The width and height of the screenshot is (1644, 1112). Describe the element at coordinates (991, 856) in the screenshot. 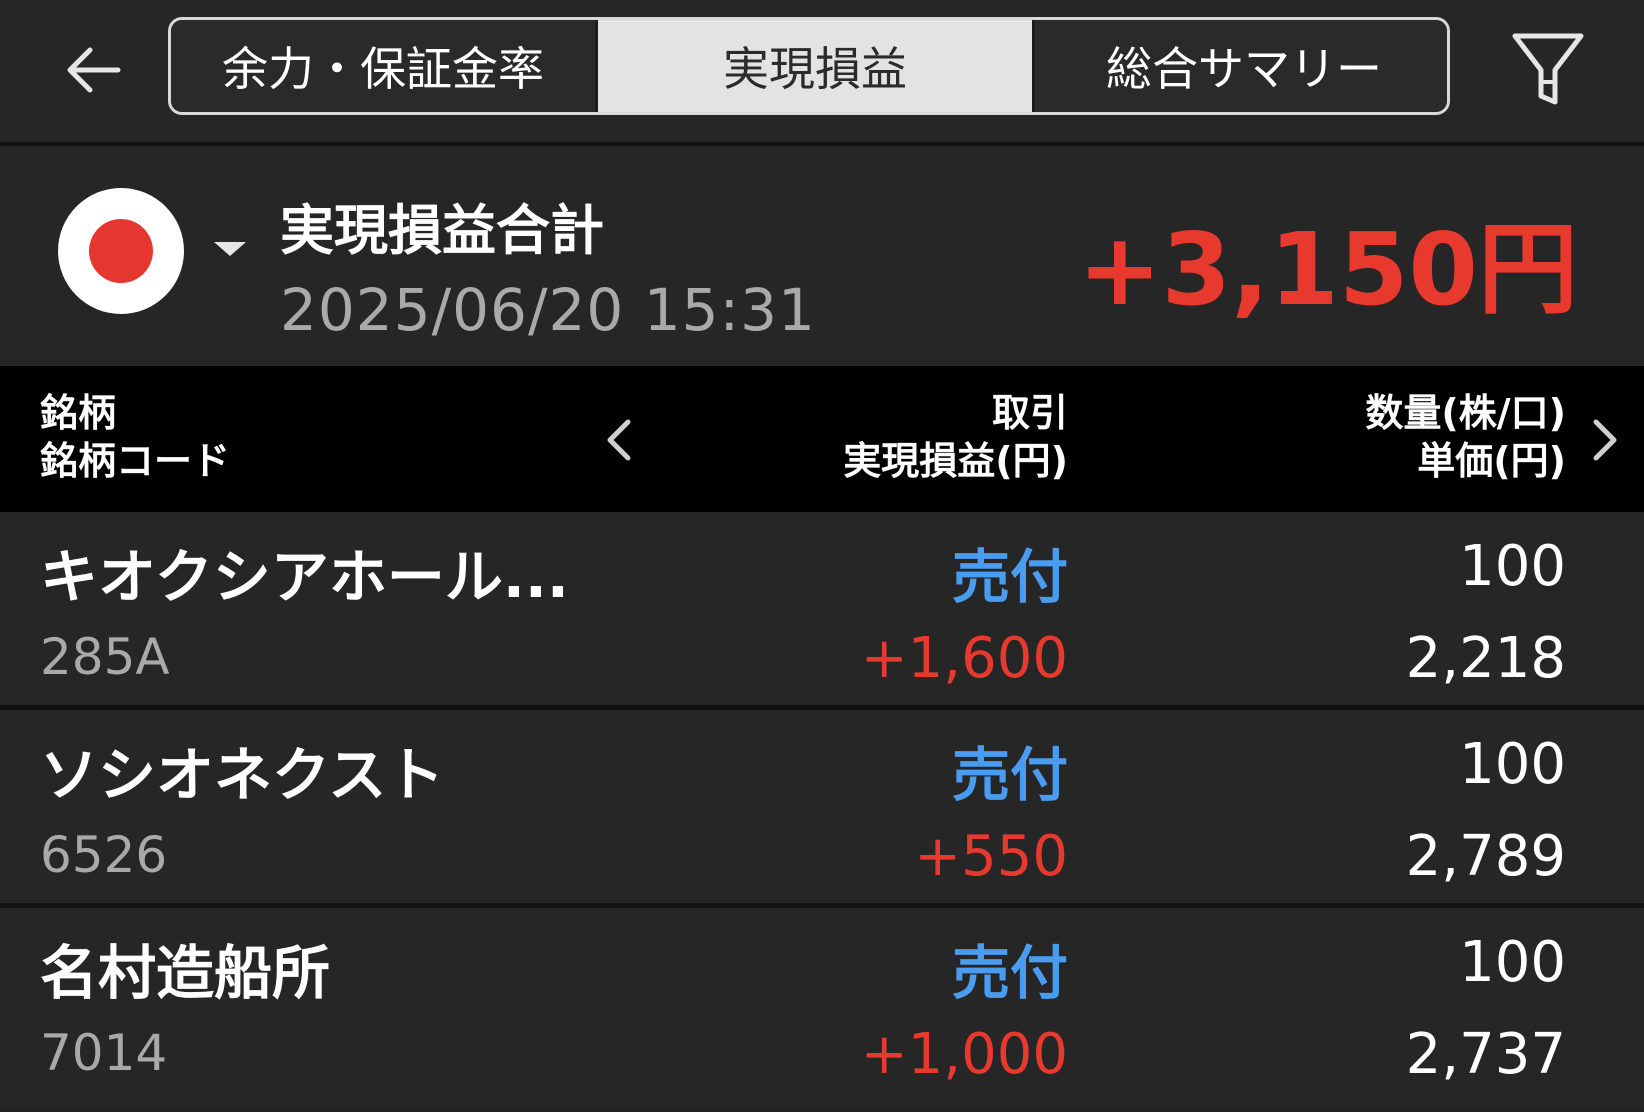

I see `realized-pl: +550` at that location.